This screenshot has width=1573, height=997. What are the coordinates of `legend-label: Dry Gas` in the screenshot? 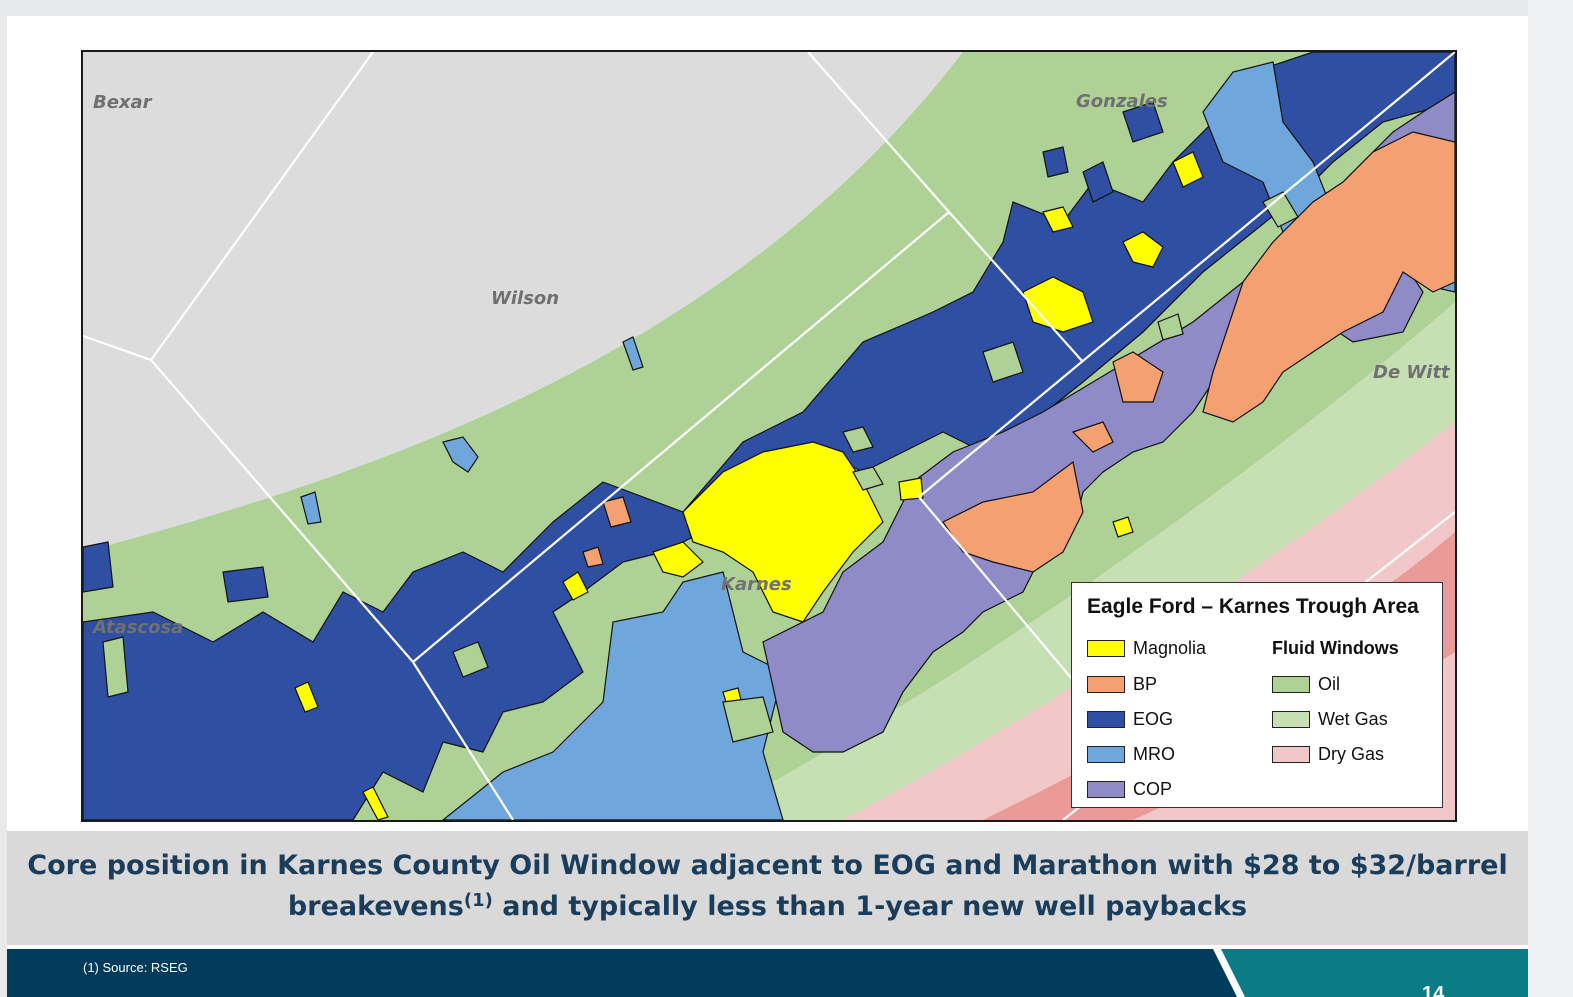 It's located at (1351, 754).